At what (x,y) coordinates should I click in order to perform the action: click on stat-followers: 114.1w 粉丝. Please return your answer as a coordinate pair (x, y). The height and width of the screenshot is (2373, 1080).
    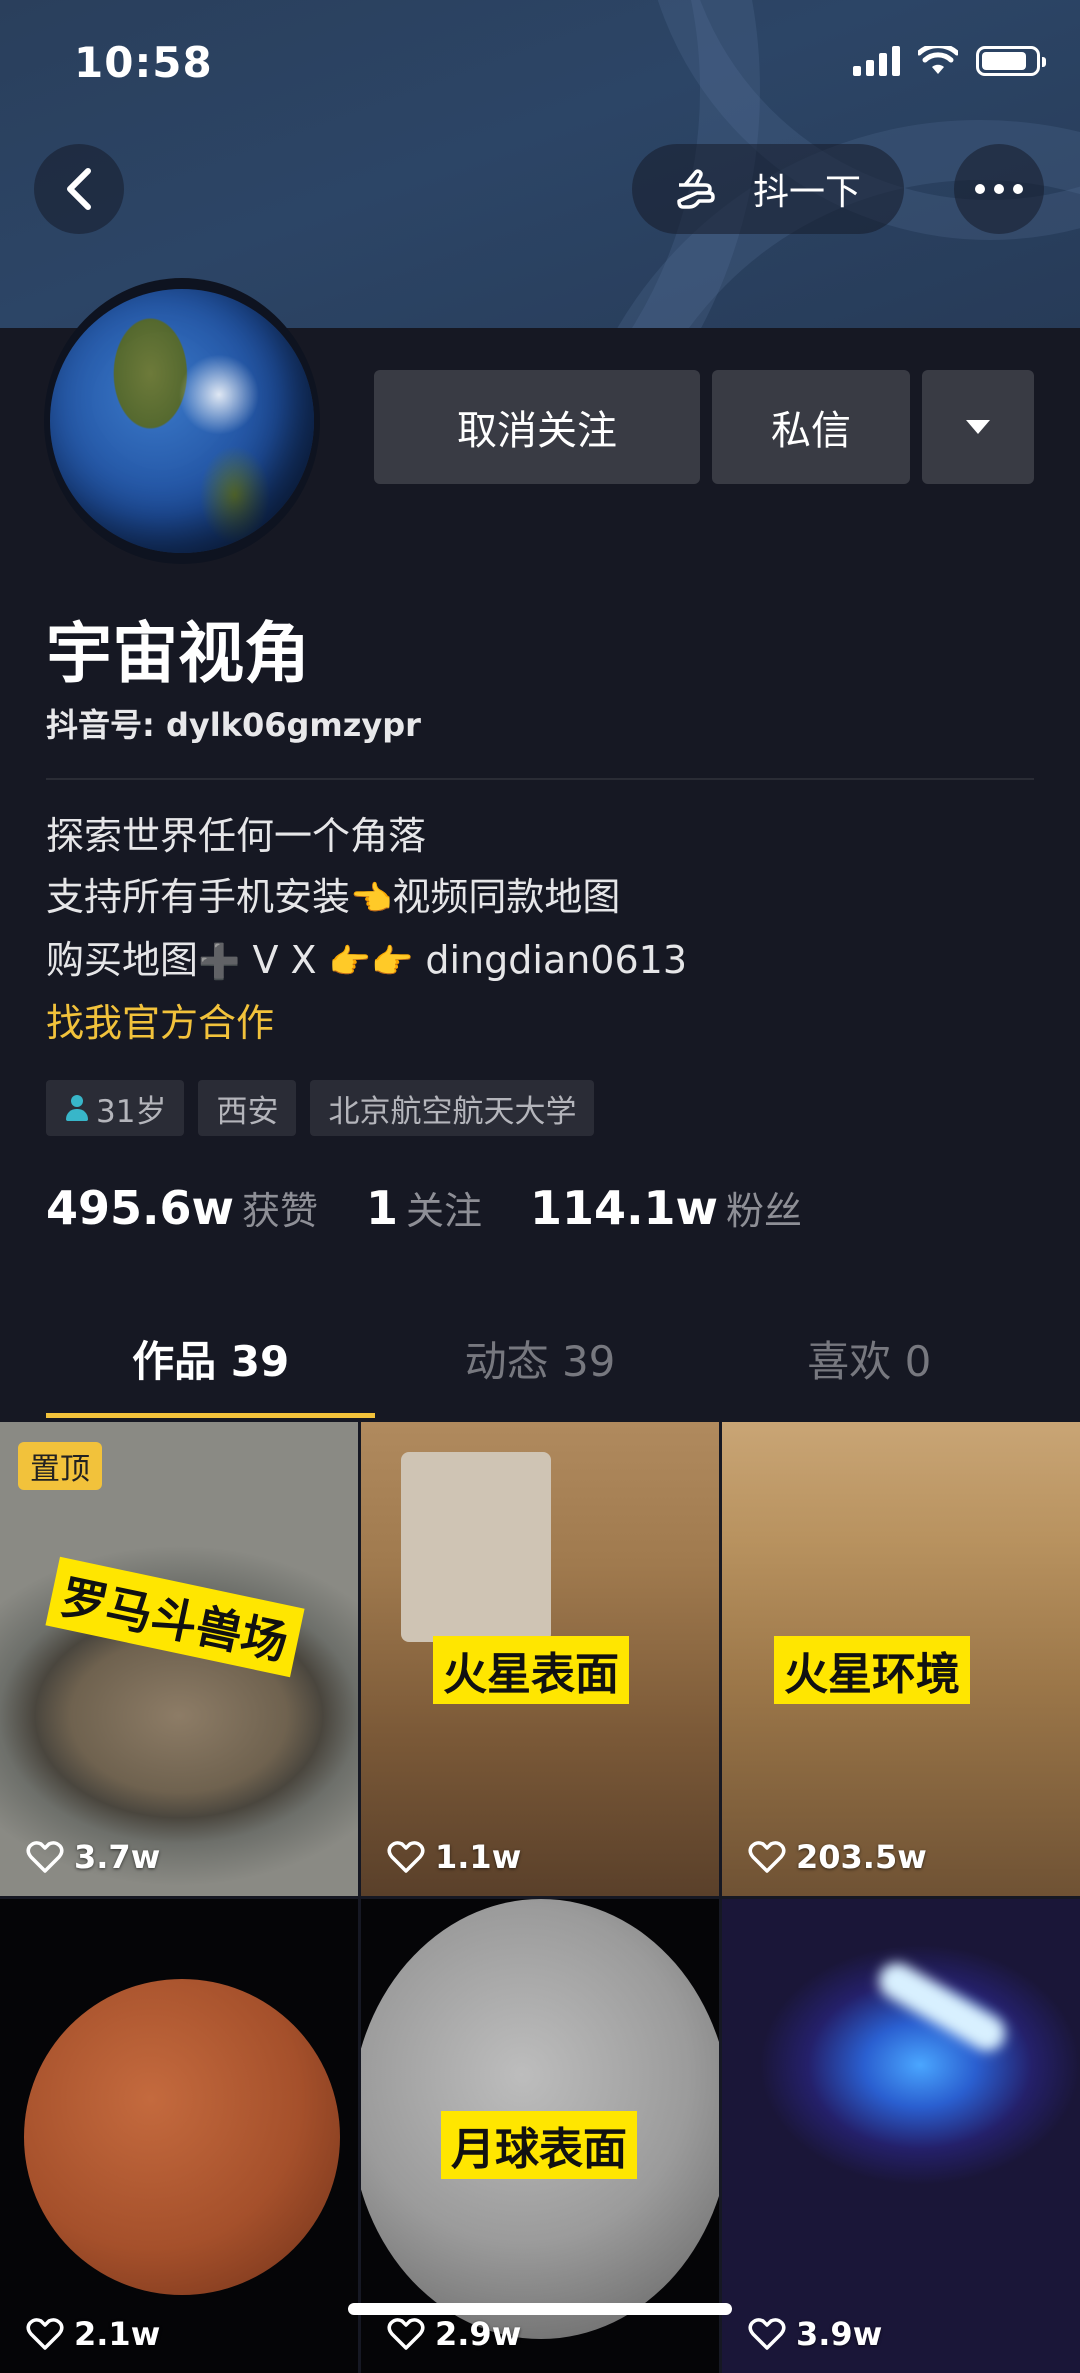
    Looking at the image, I should click on (666, 1207).